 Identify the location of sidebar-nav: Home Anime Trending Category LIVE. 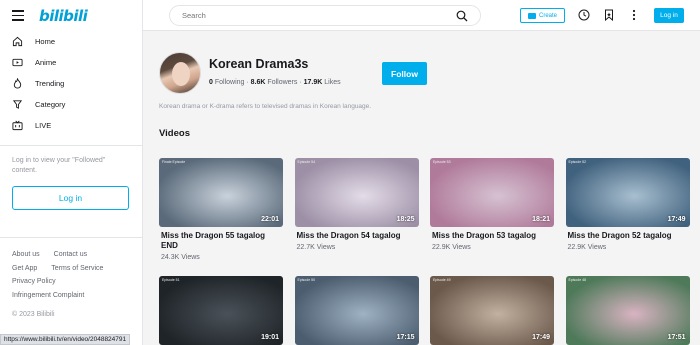
(71, 83).